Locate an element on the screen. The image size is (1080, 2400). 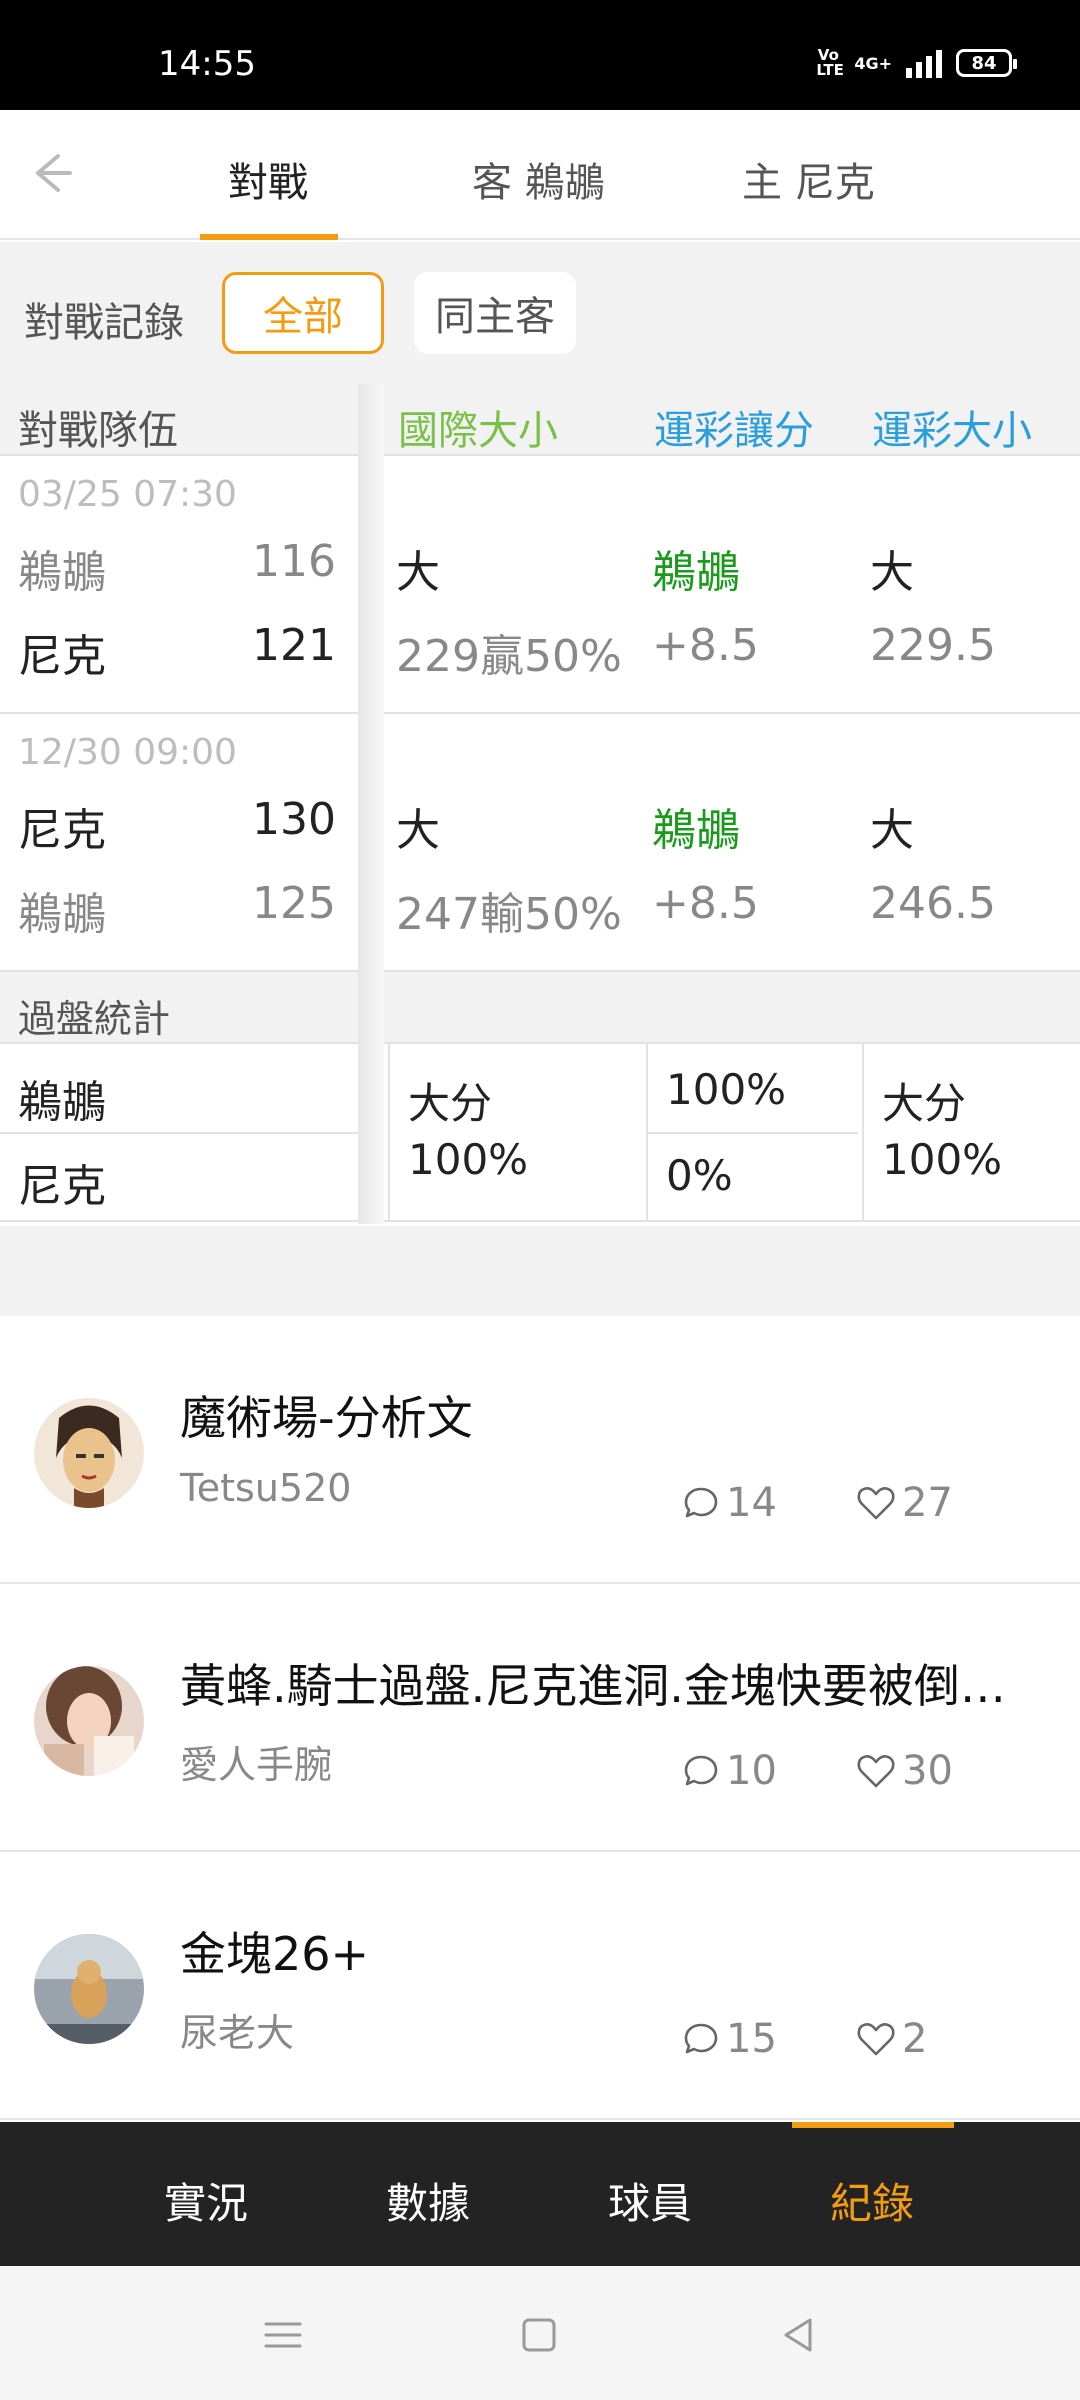
tab-matchup: 對戰 is located at coordinates (268, 179).